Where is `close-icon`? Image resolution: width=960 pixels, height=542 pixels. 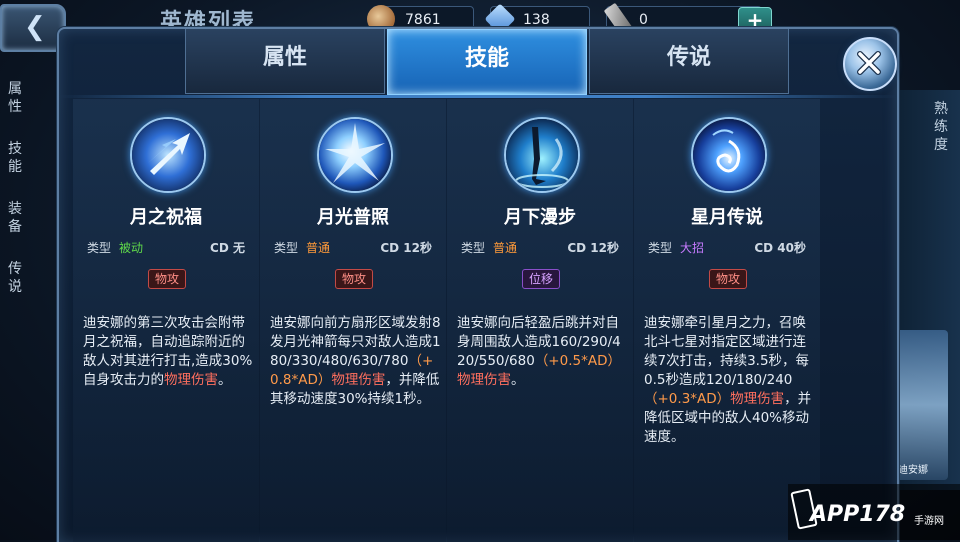
close-icon is located at coordinates (869, 63).